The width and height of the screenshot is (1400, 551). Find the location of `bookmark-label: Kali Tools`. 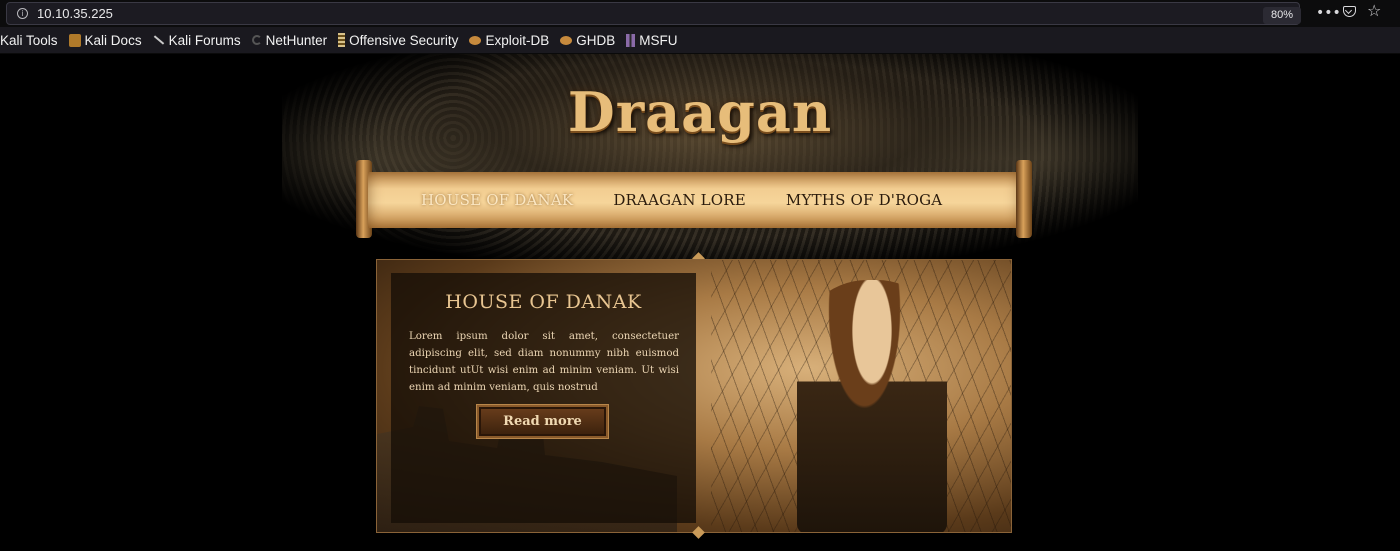

bookmark-label: Kali Tools is located at coordinates (29, 40).